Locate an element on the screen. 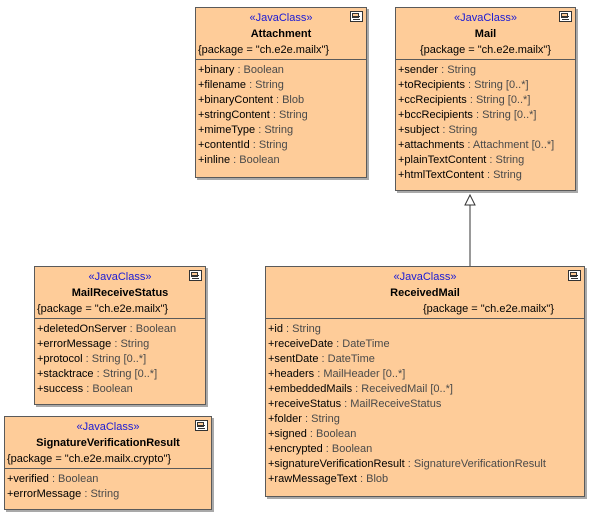 This screenshot has height=520, width=594. attribute-type: : ReceivedMail [0..*] is located at coordinates (402, 389).